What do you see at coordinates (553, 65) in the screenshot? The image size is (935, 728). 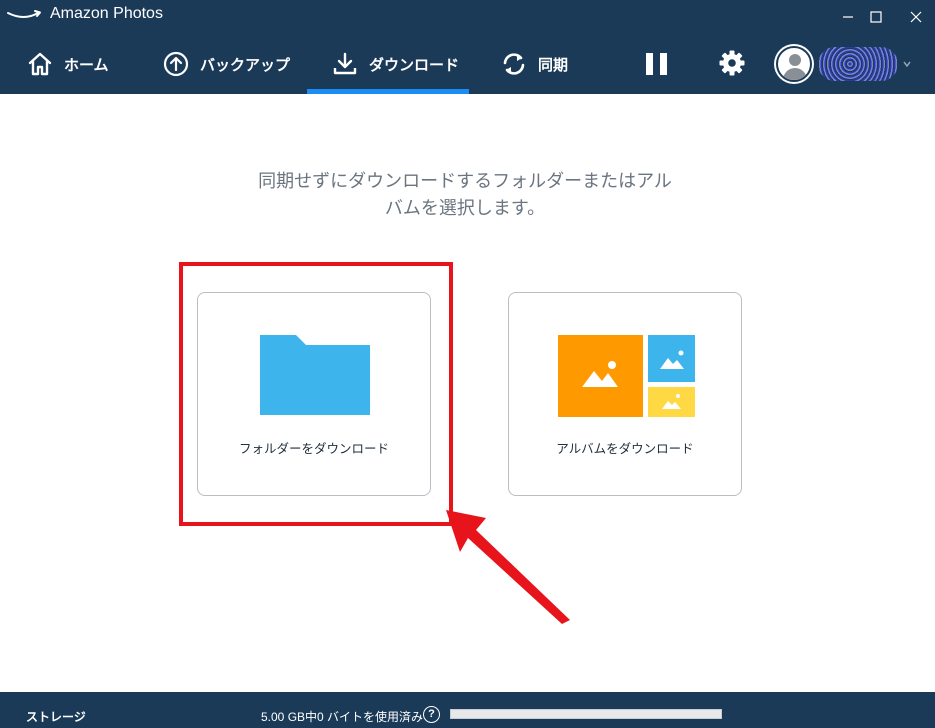 I see `nav-tab-sync-label: 同期` at bounding box center [553, 65].